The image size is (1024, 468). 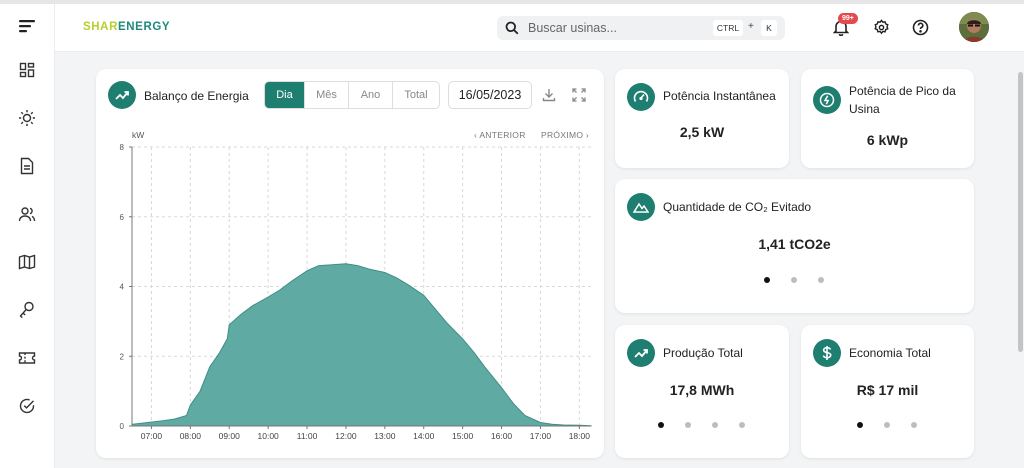 I want to click on total-savings-title: Economia Total, so click(x=890, y=353).